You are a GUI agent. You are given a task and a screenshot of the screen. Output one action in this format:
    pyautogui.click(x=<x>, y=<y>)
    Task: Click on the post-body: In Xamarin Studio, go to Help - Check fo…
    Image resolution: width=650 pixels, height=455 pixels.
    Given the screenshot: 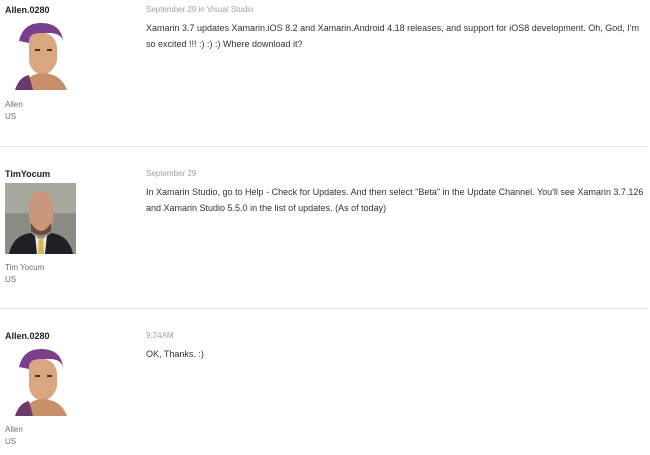 What is the action you would take?
    pyautogui.click(x=395, y=200)
    